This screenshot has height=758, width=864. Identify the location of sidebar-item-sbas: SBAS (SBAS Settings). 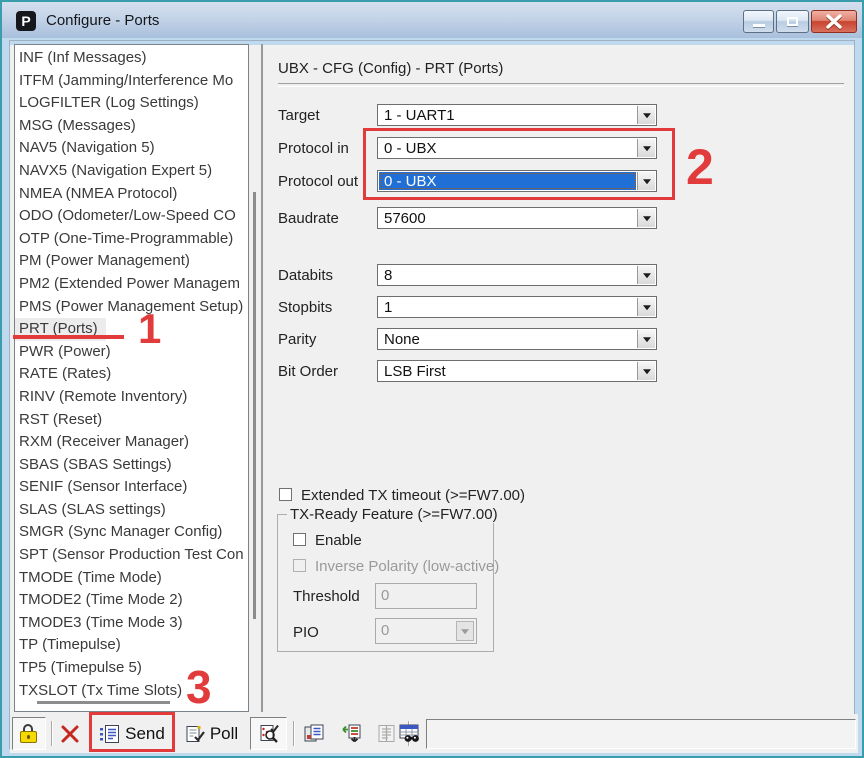
(131, 465).